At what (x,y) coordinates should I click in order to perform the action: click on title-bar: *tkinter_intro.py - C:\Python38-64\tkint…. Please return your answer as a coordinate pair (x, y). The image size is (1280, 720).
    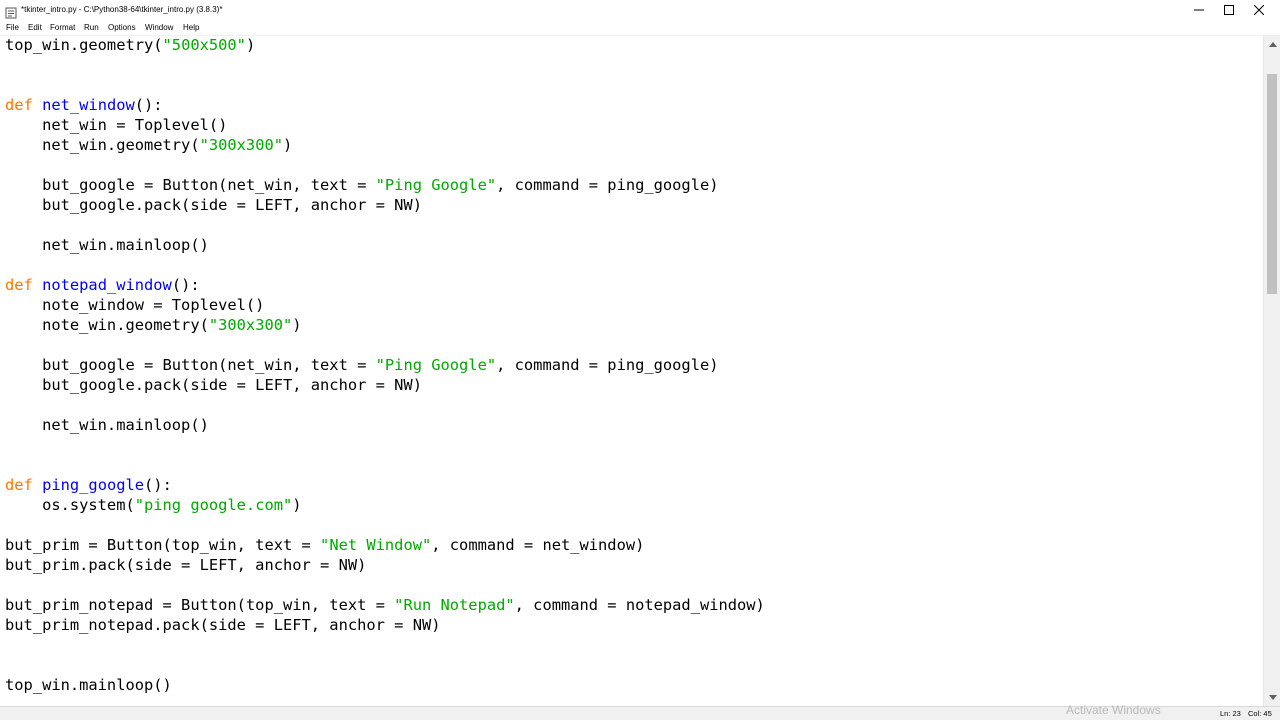
    Looking at the image, I should click on (640, 10).